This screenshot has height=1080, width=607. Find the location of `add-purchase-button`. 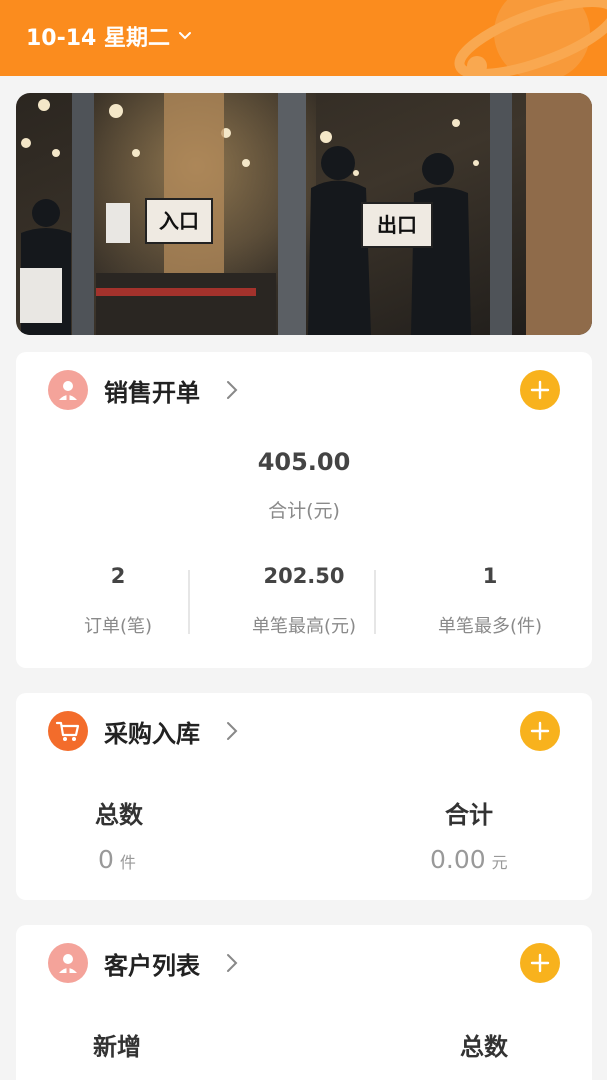

add-purchase-button is located at coordinates (540, 731).